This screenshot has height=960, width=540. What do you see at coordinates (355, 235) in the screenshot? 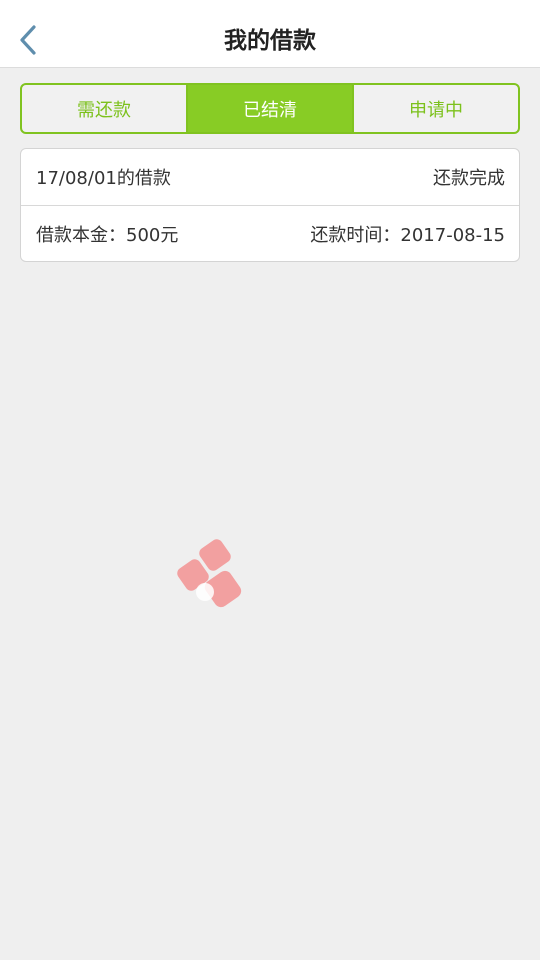
I see `repay-time-label: 还款时间：` at bounding box center [355, 235].